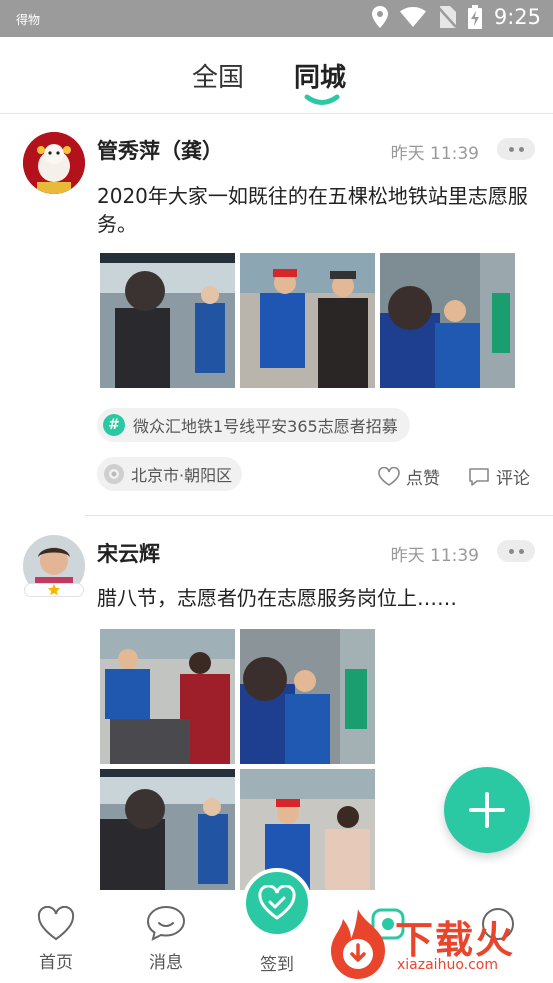 The image size is (553, 983). Describe the element at coordinates (160, 150) in the screenshot. I see `post-username: 管秀萍（龚）` at that location.